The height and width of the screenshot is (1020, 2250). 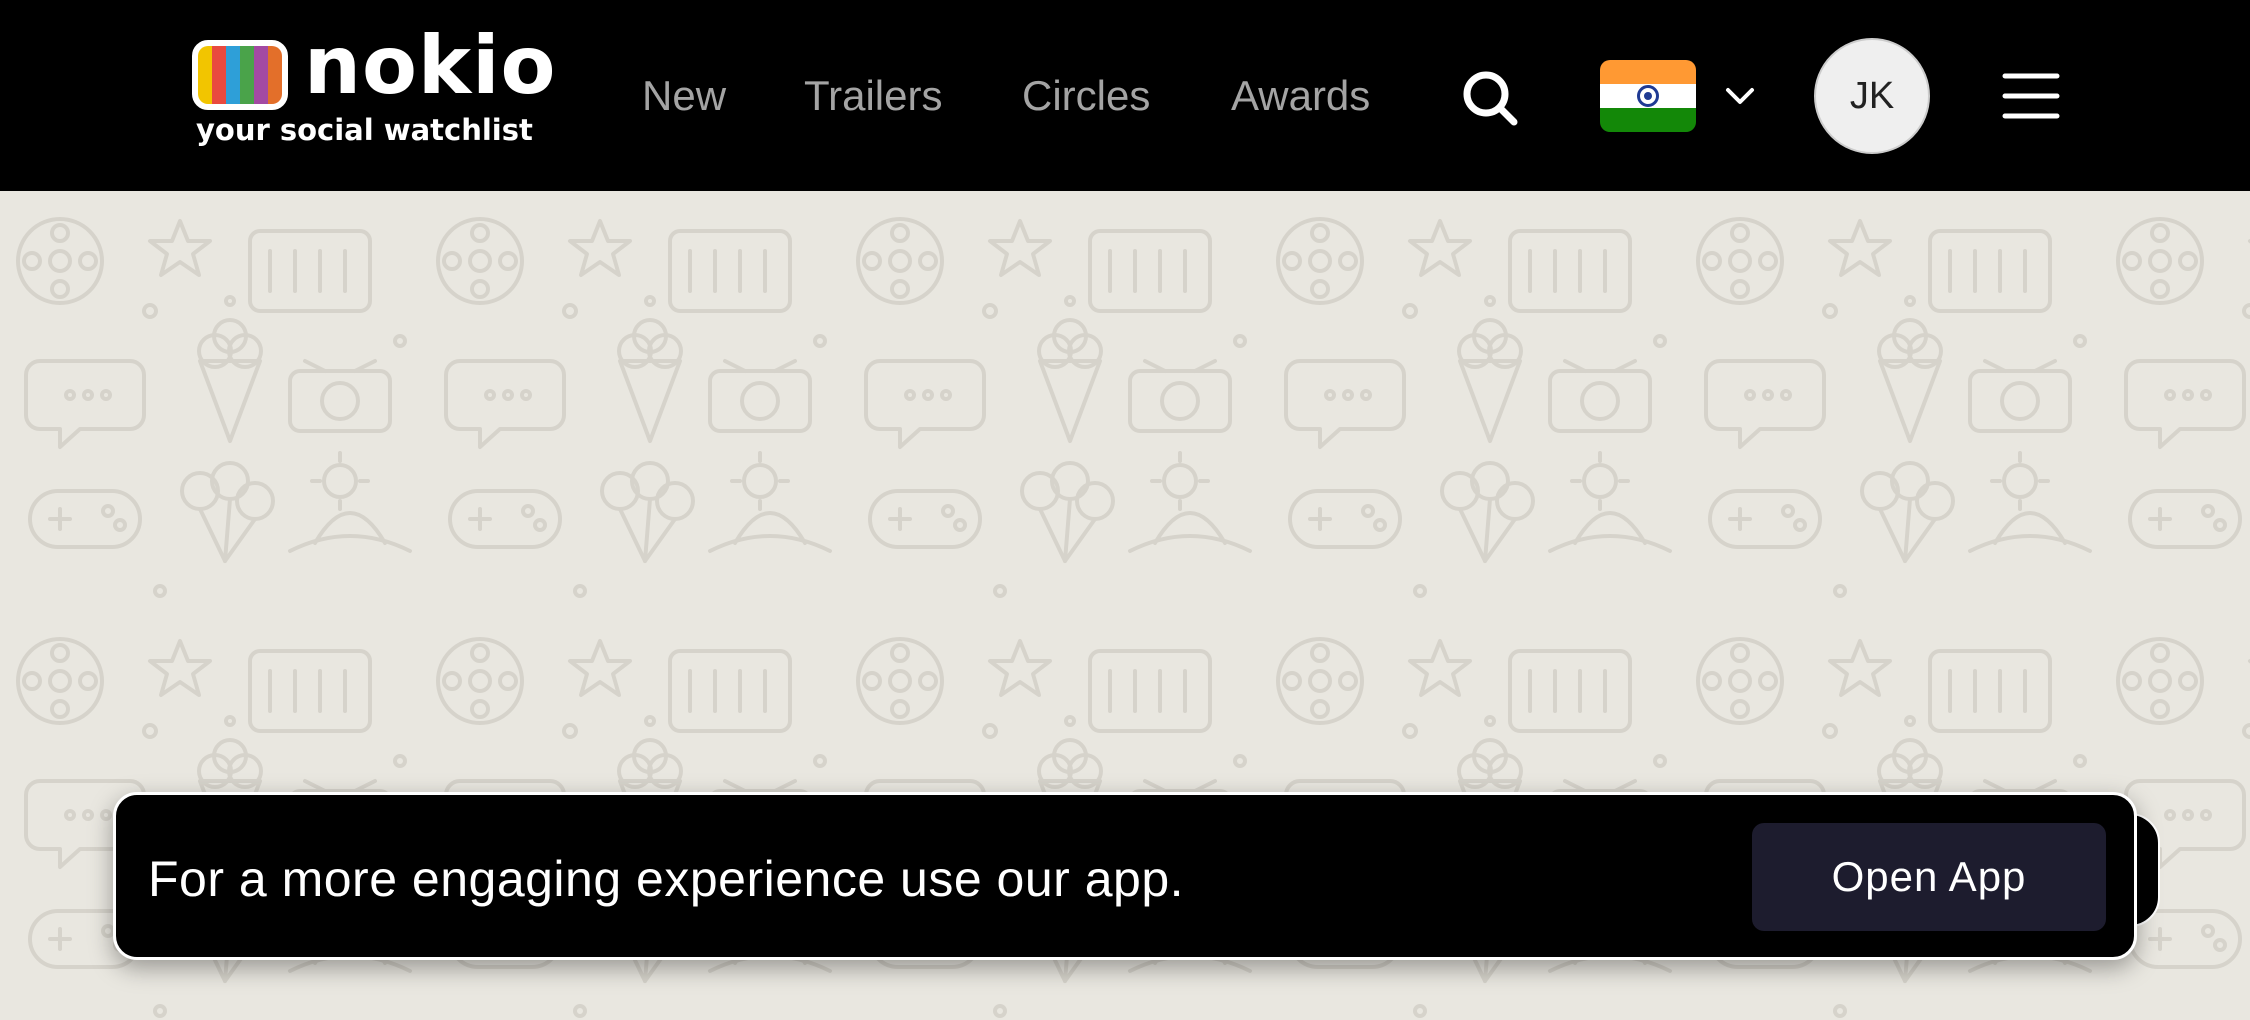 I want to click on nokio-logo: nokio your social watchlist, so click(x=374, y=89).